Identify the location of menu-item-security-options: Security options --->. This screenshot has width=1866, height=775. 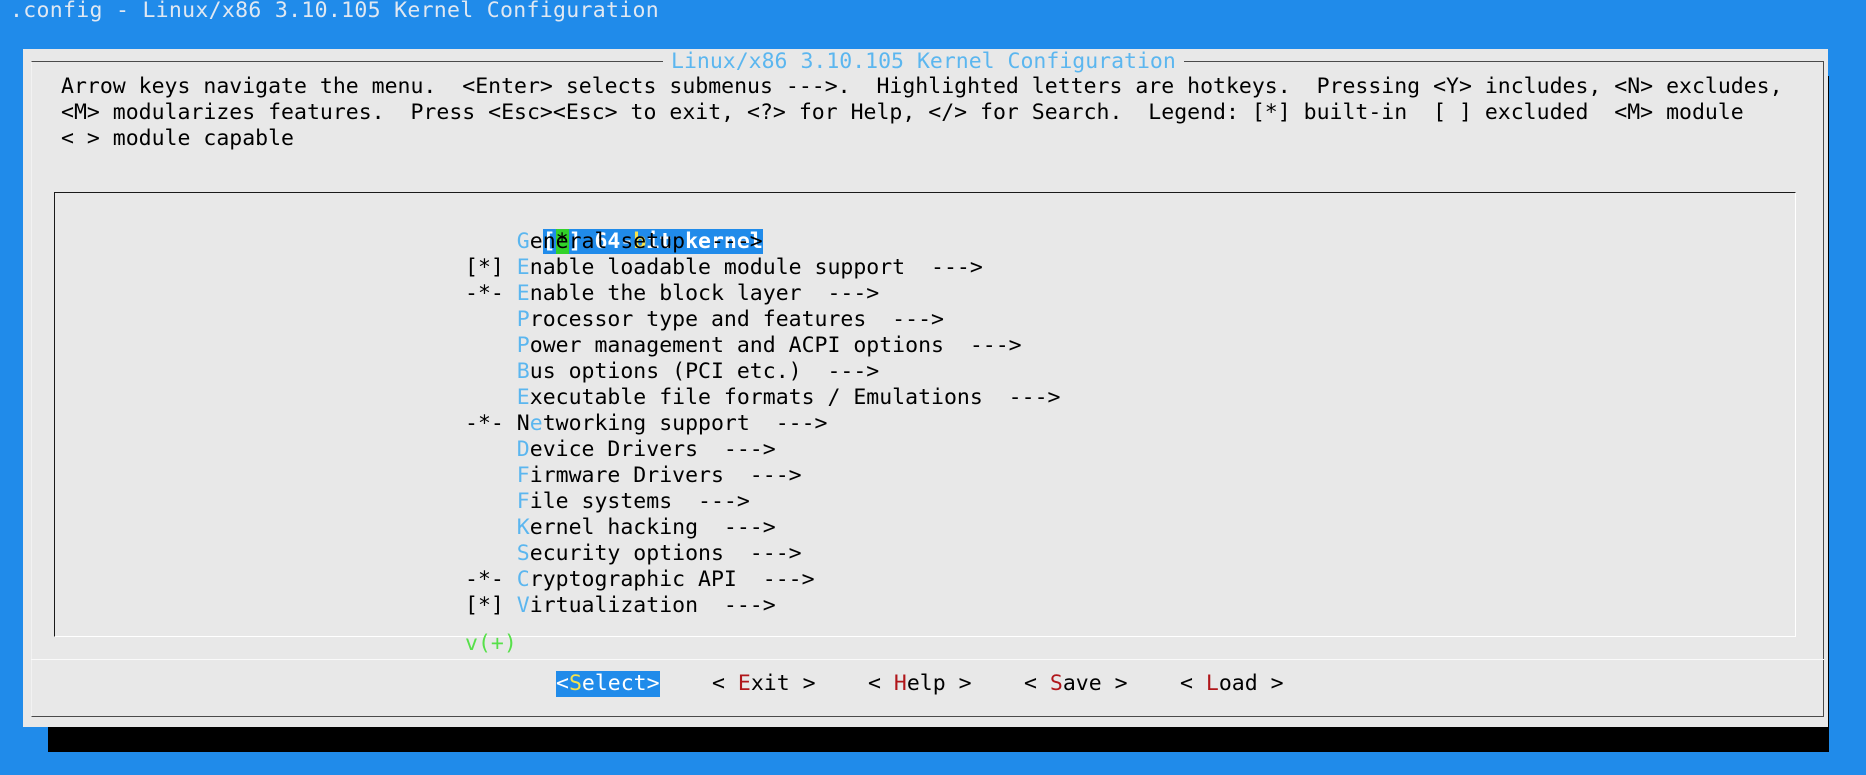
(633, 554).